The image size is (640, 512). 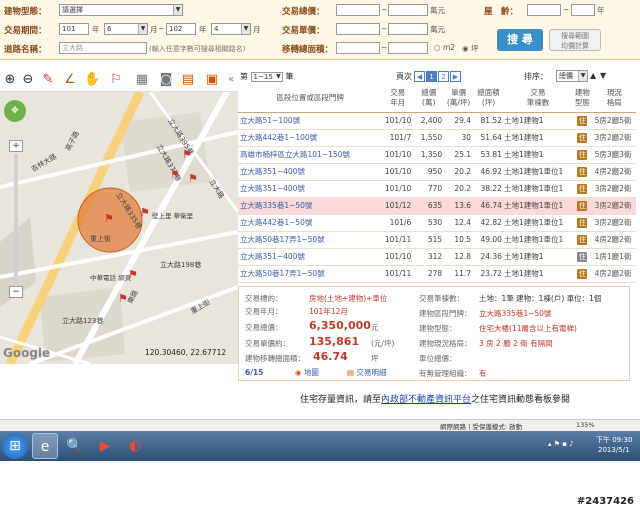 I want to click on area-unit-m2-radio: ○ m2, so click(x=444, y=47).